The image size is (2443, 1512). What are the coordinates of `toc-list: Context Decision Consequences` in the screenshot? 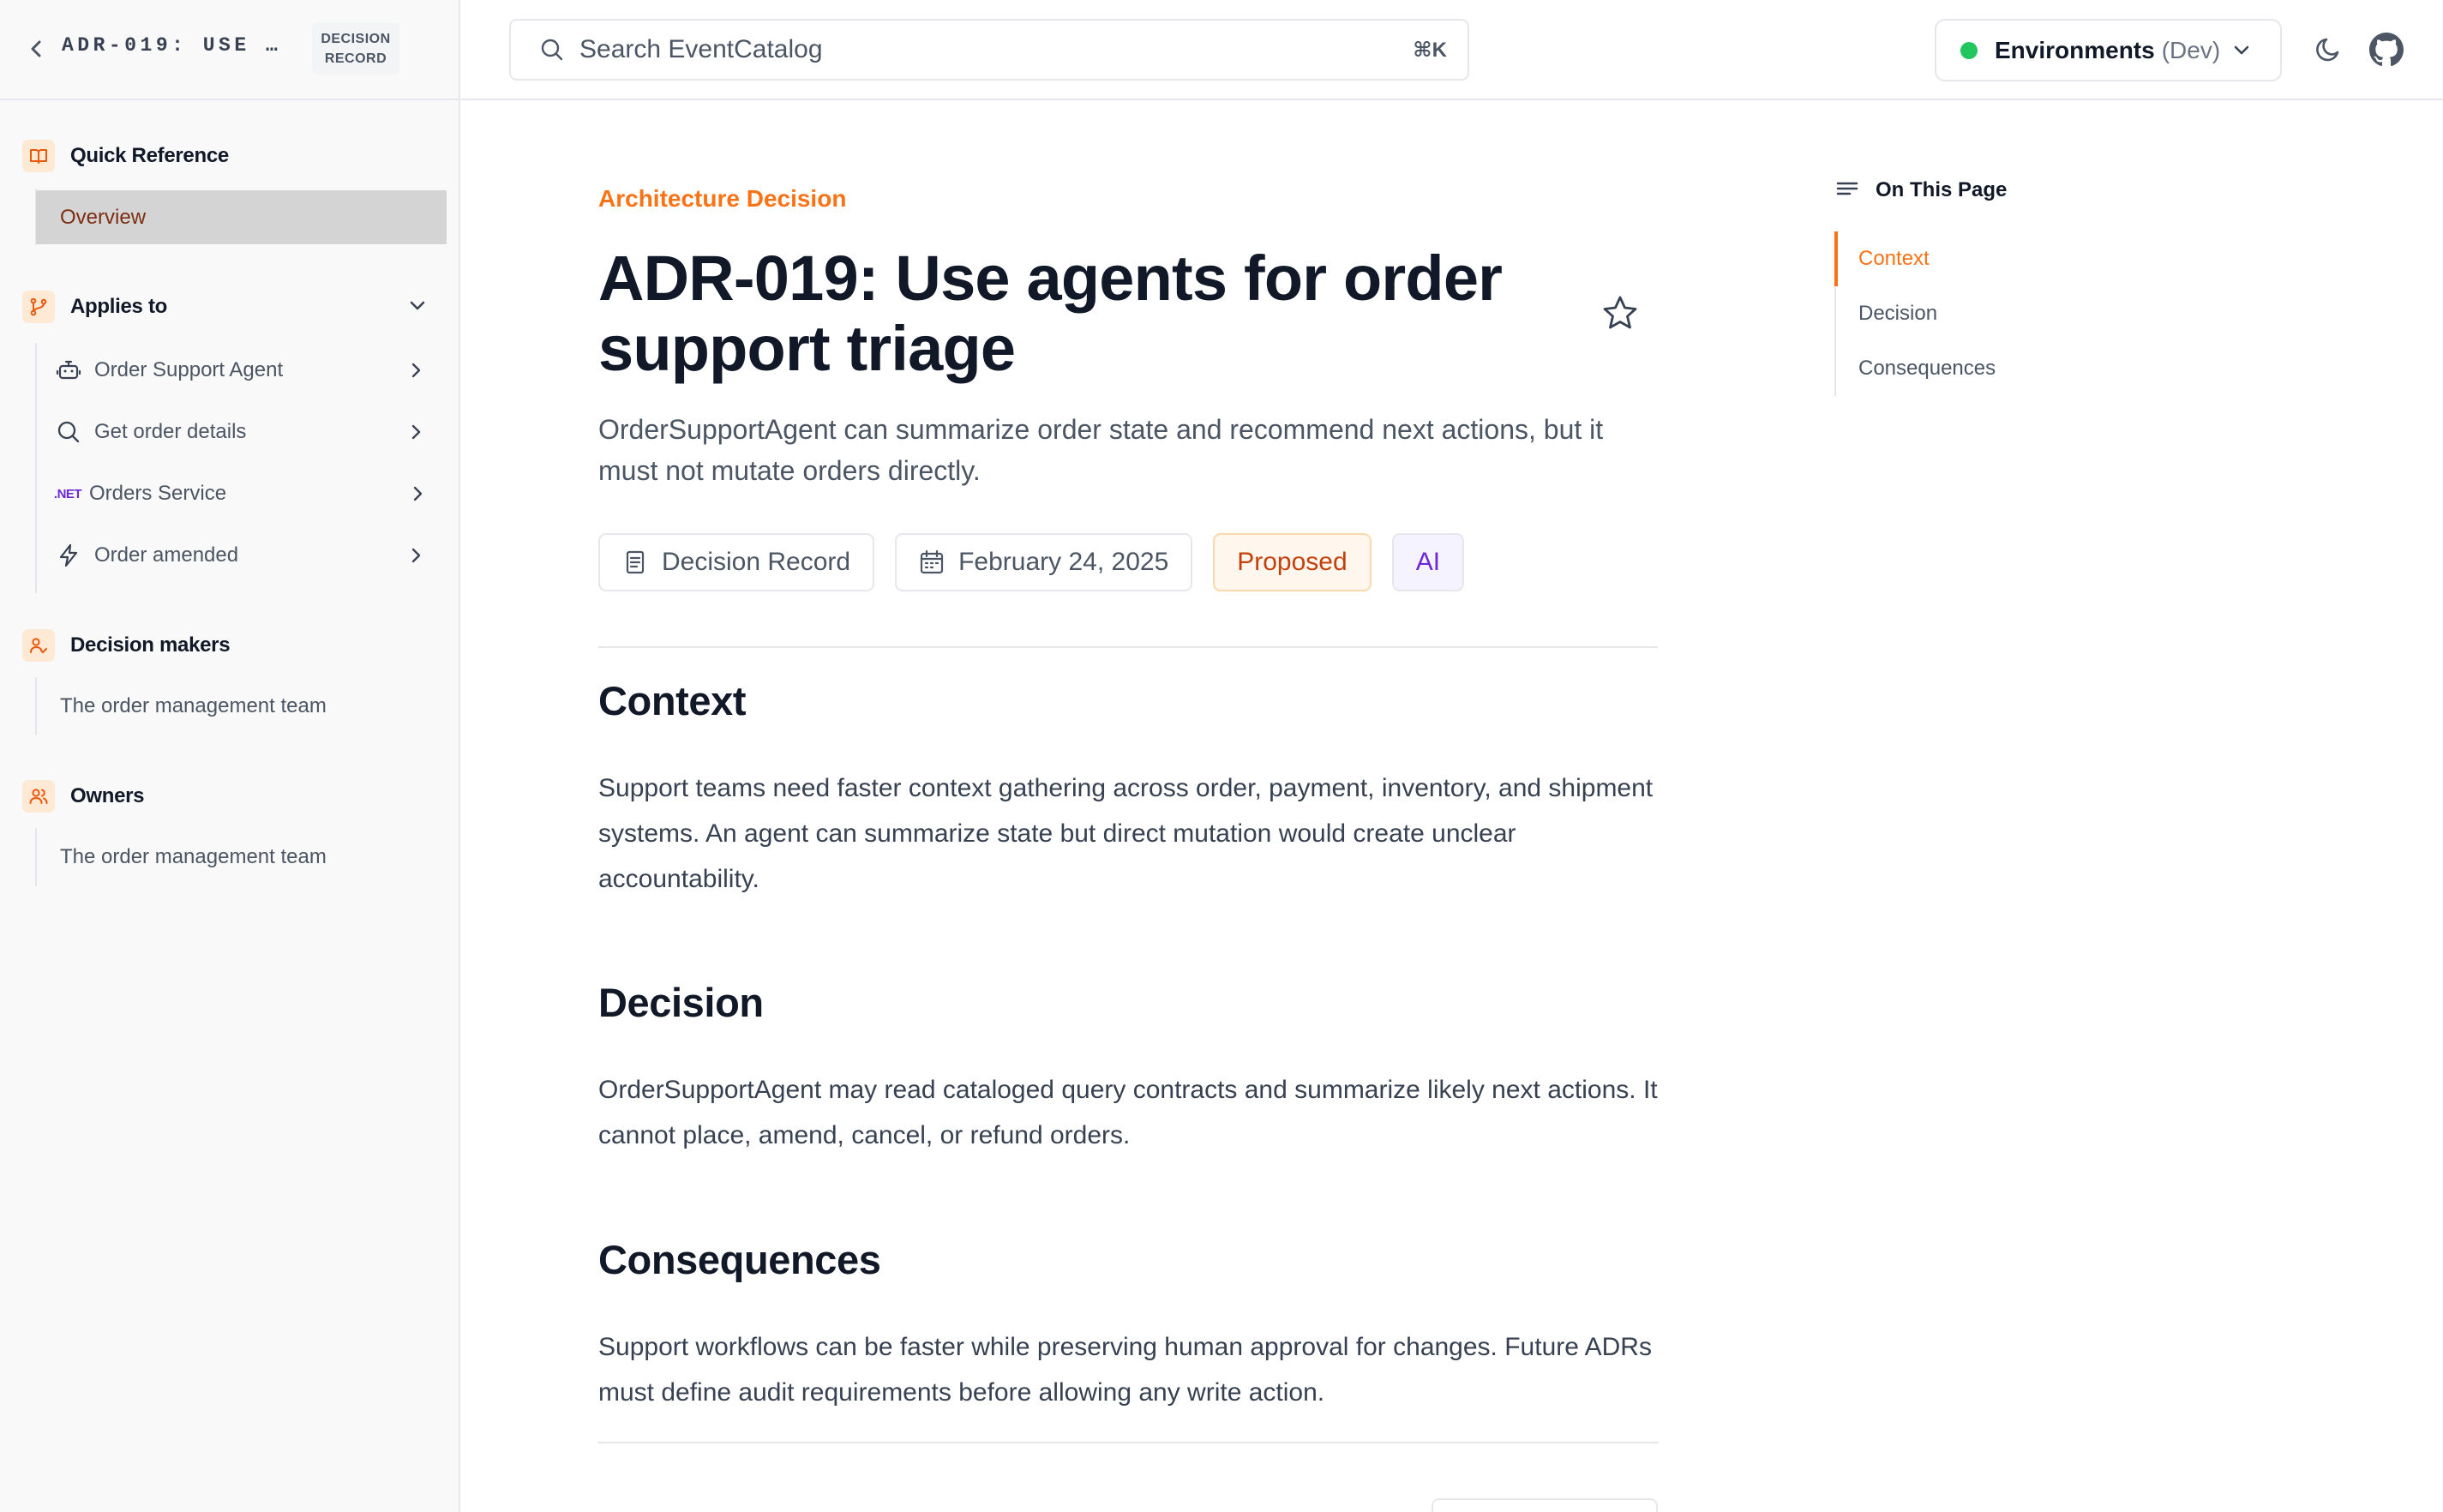 It's located at (1963, 313).